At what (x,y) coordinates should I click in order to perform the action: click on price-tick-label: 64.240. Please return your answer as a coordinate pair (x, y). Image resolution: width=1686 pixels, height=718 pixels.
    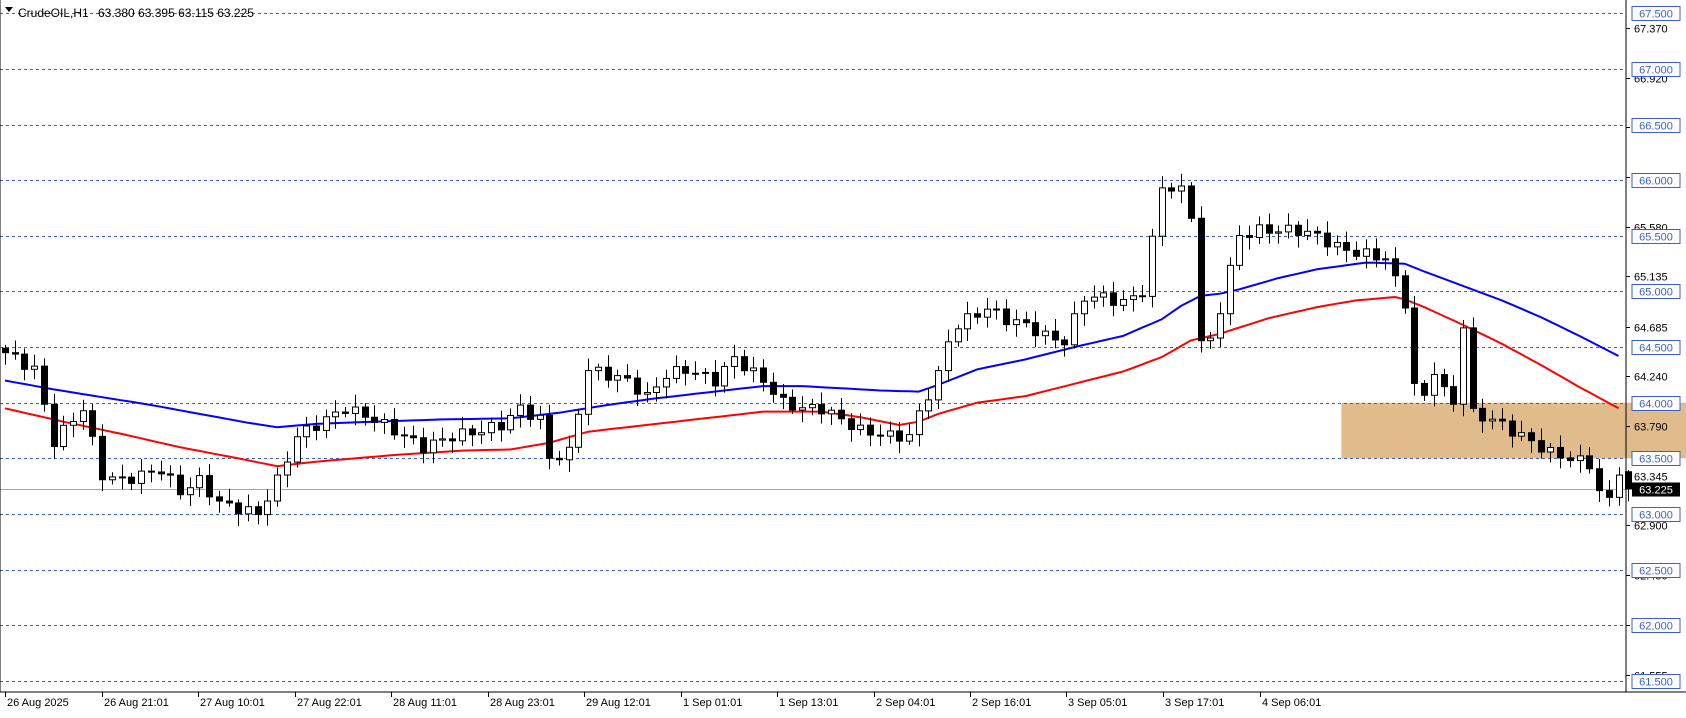
    Looking at the image, I should click on (1651, 378).